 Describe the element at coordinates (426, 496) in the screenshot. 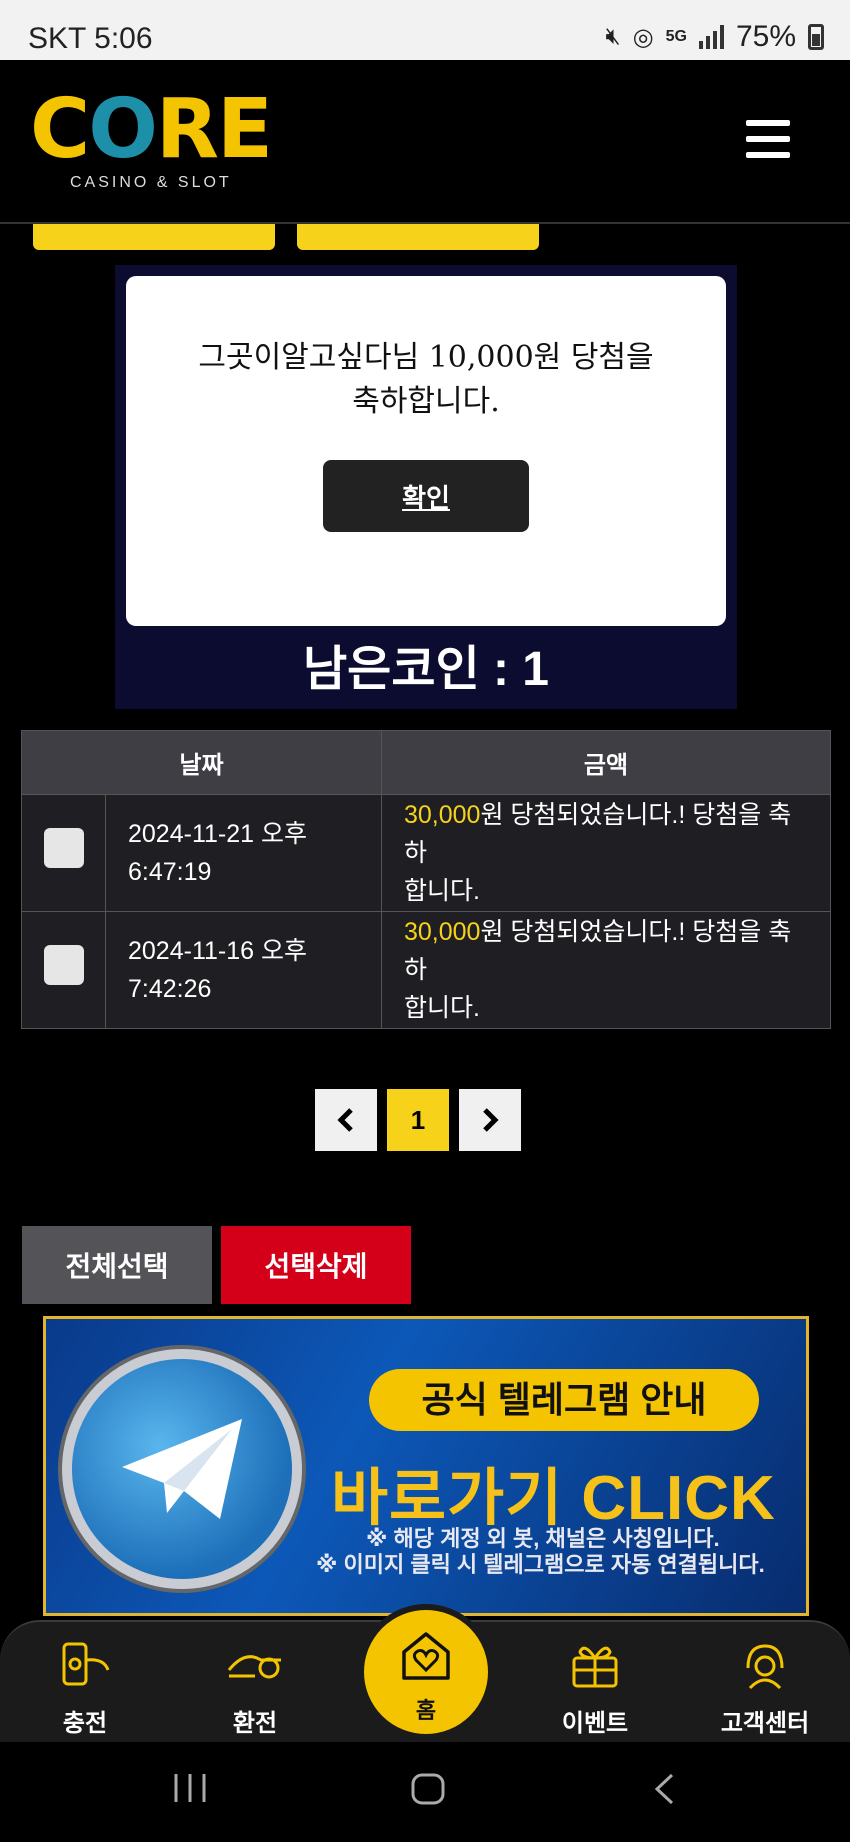

I see `confirm-button: 확인` at that location.